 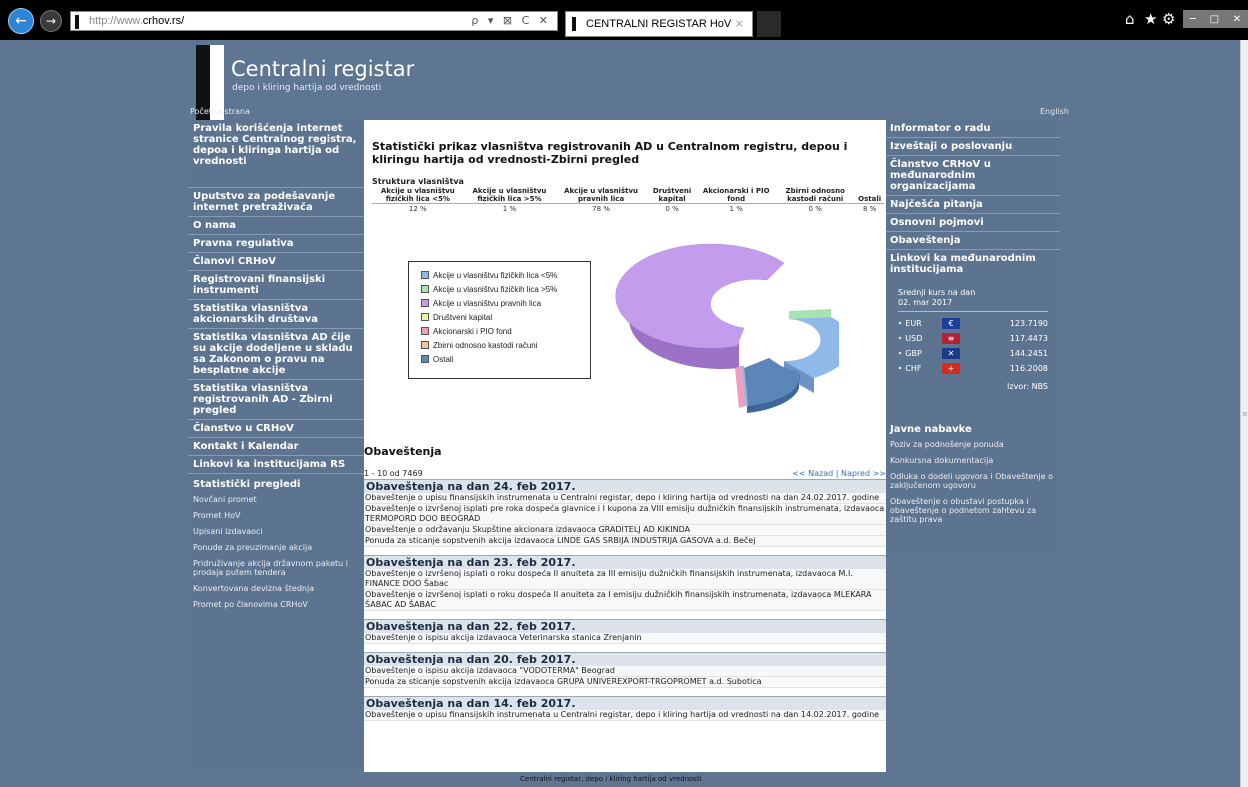 What do you see at coordinates (973, 223) in the screenshot?
I see `nav-basic-terms: Osnovni pojmovi` at bounding box center [973, 223].